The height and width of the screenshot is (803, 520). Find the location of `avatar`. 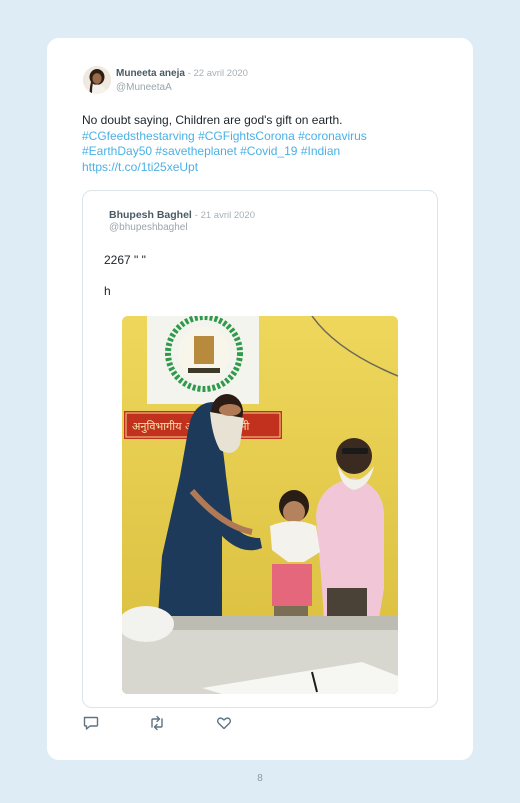

avatar is located at coordinates (97, 80).